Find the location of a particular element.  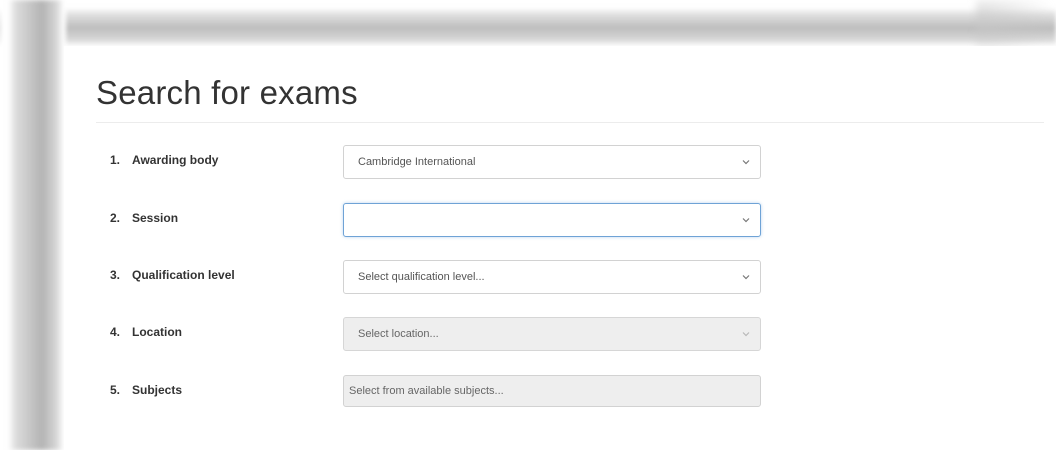

subjects-label: 5. Subjects is located at coordinates (146, 390).